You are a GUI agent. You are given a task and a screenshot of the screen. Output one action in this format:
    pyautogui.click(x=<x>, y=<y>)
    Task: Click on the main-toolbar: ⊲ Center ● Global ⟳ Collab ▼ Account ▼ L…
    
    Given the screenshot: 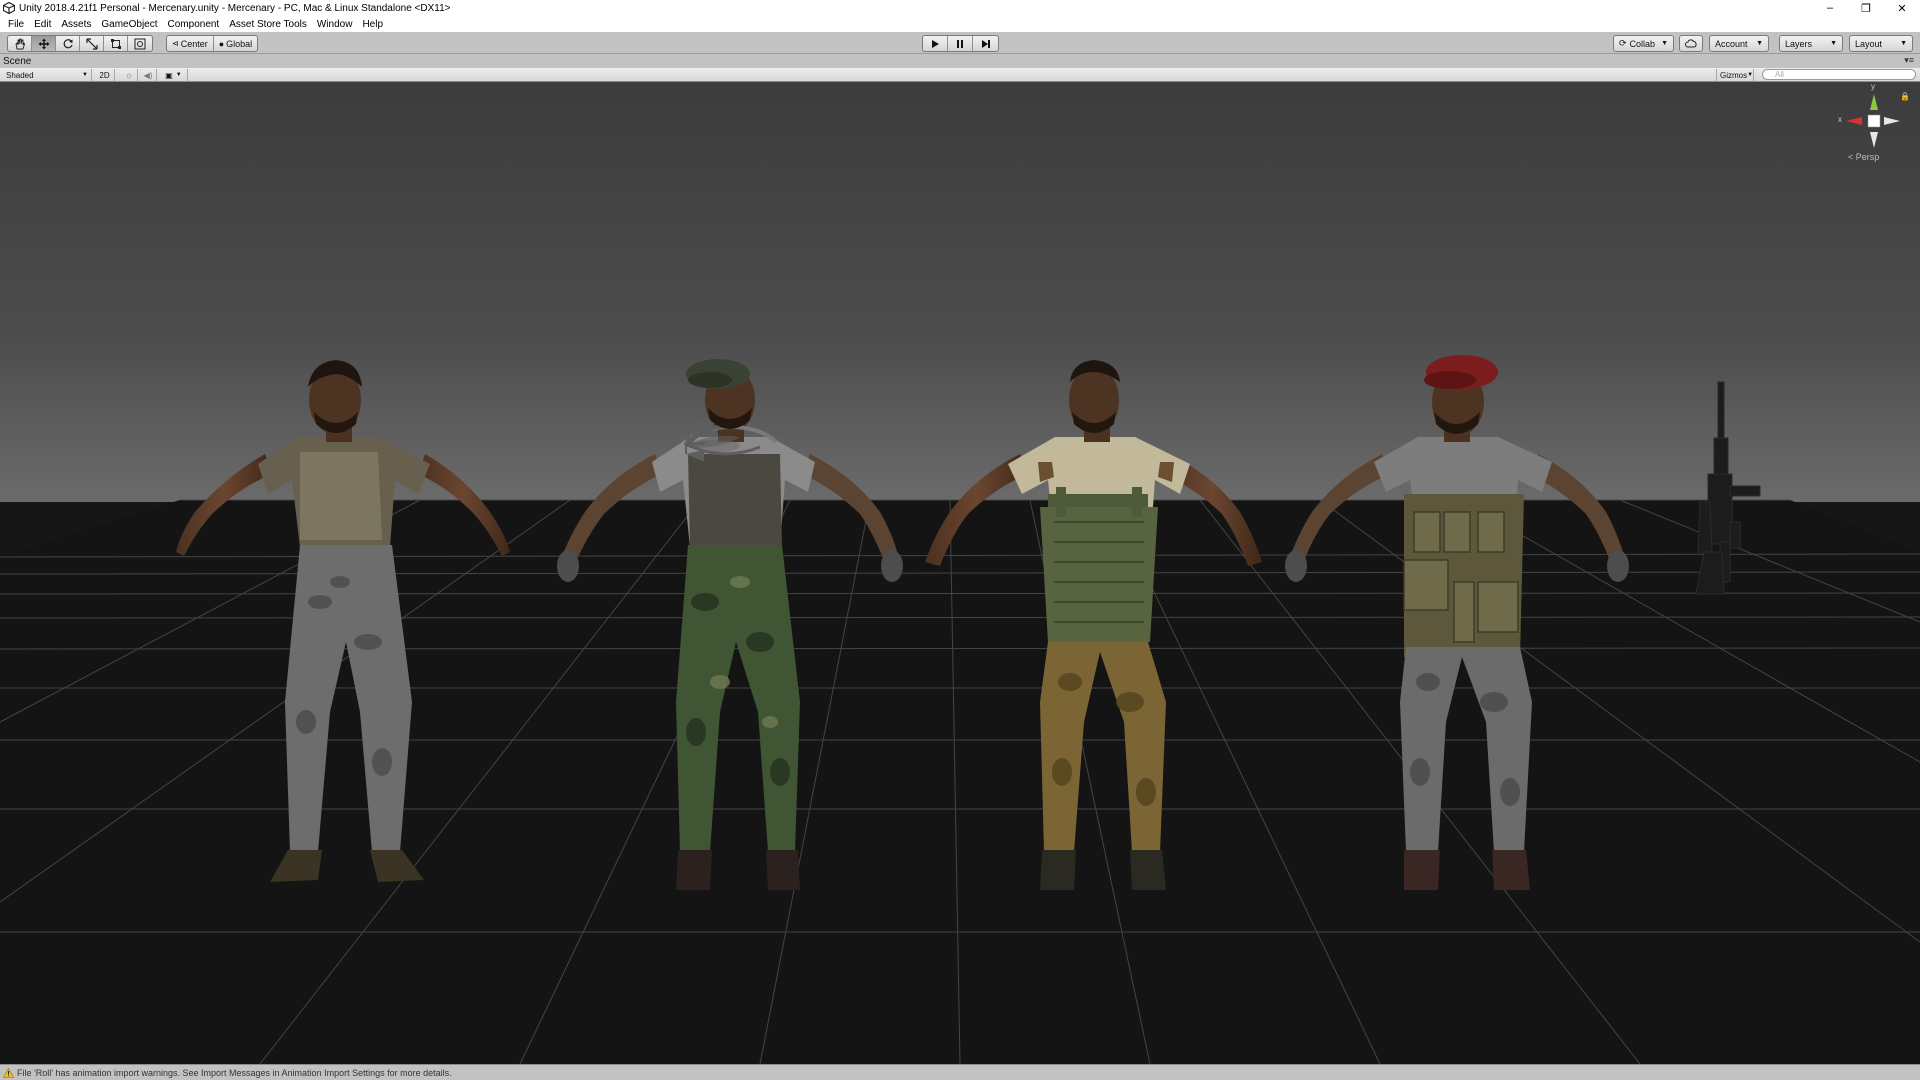 What is the action you would take?
    pyautogui.click(x=960, y=43)
    